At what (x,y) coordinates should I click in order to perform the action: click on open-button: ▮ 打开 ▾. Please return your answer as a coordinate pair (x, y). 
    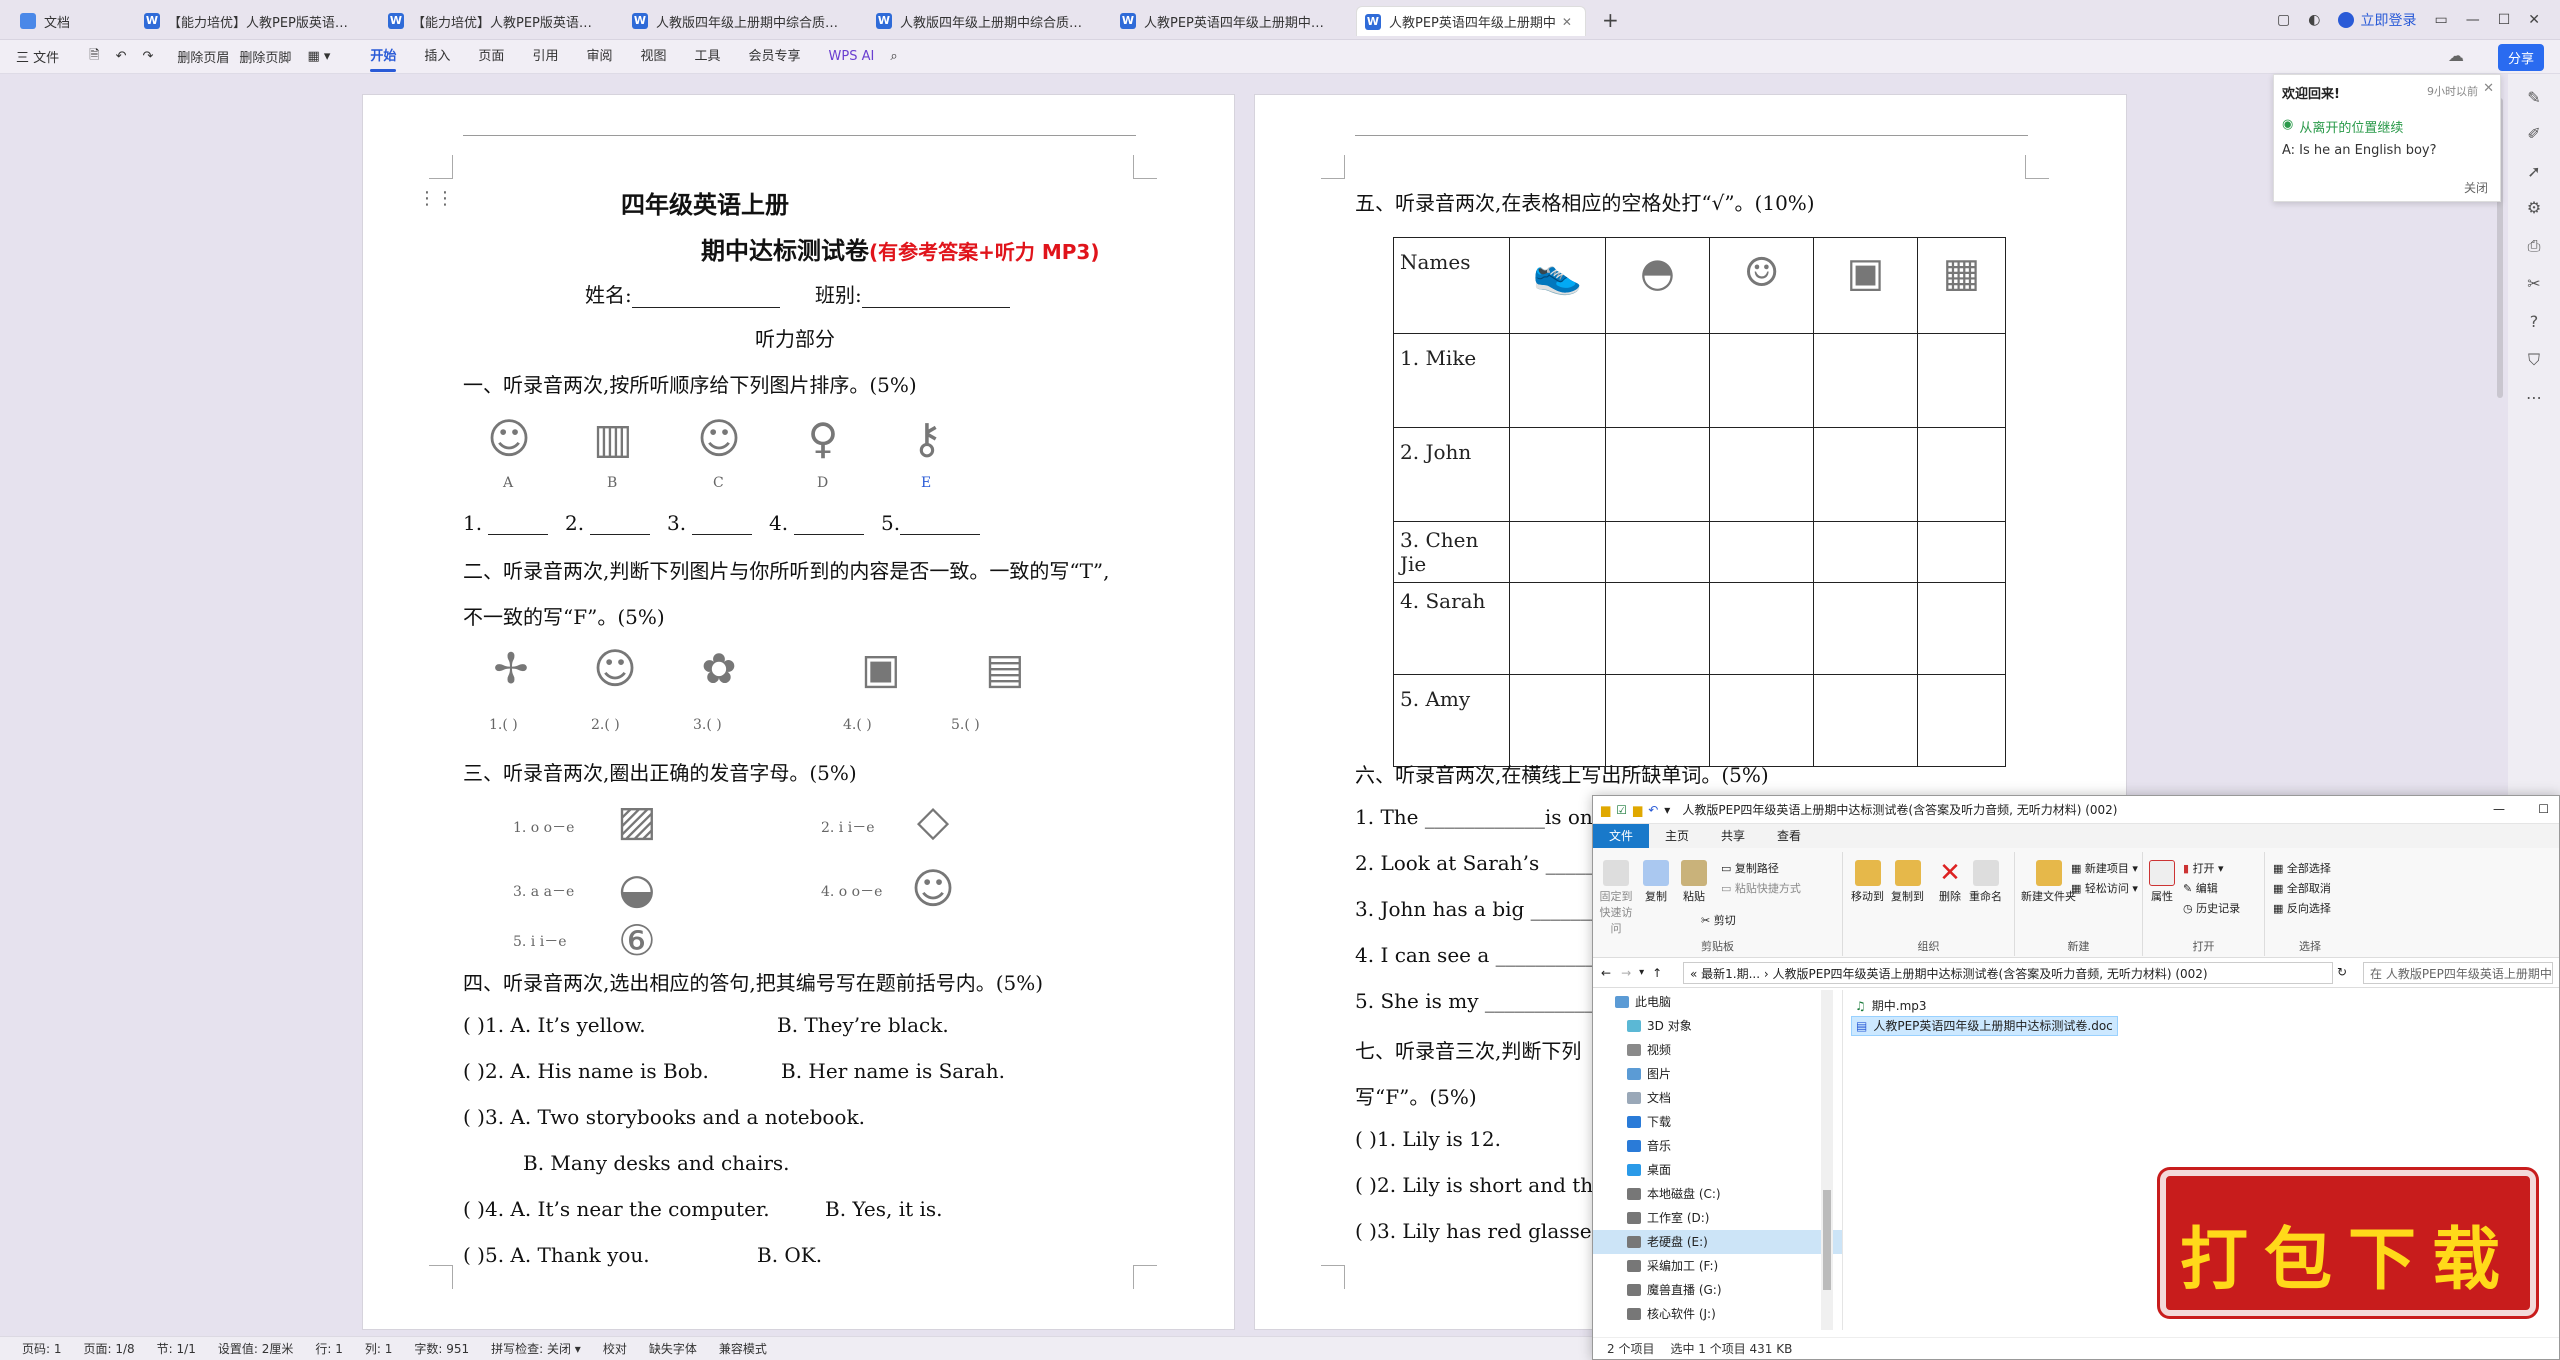
    Looking at the image, I should click on (2203, 868).